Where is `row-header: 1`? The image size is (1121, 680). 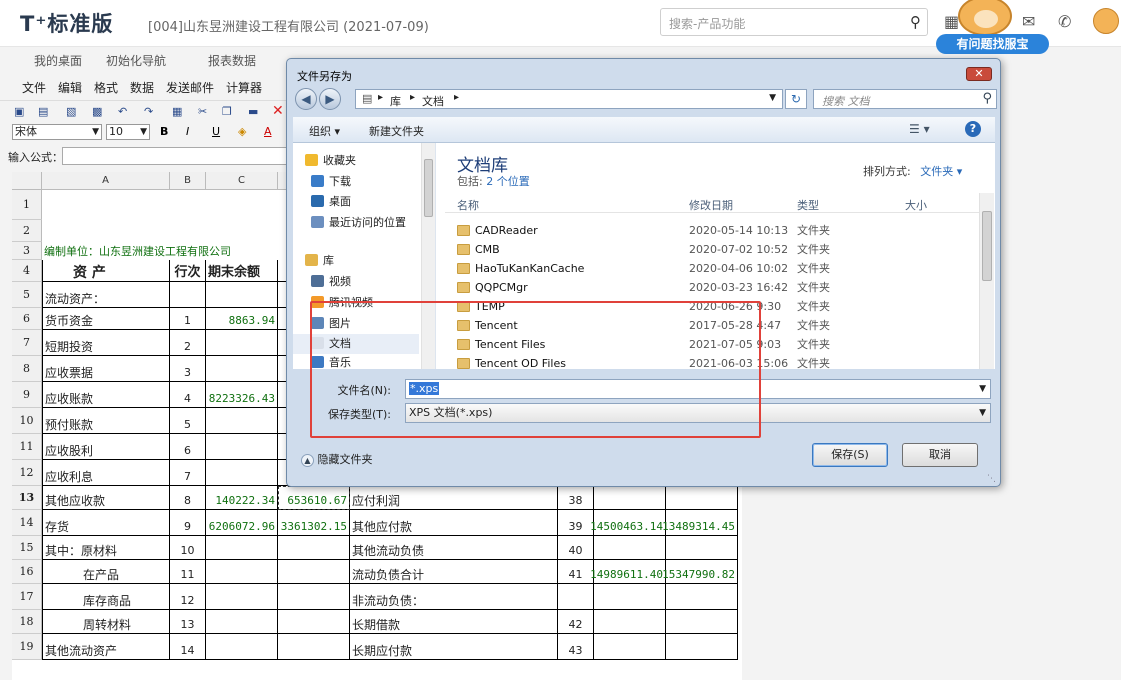 row-header: 1 is located at coordinates (27, 205).